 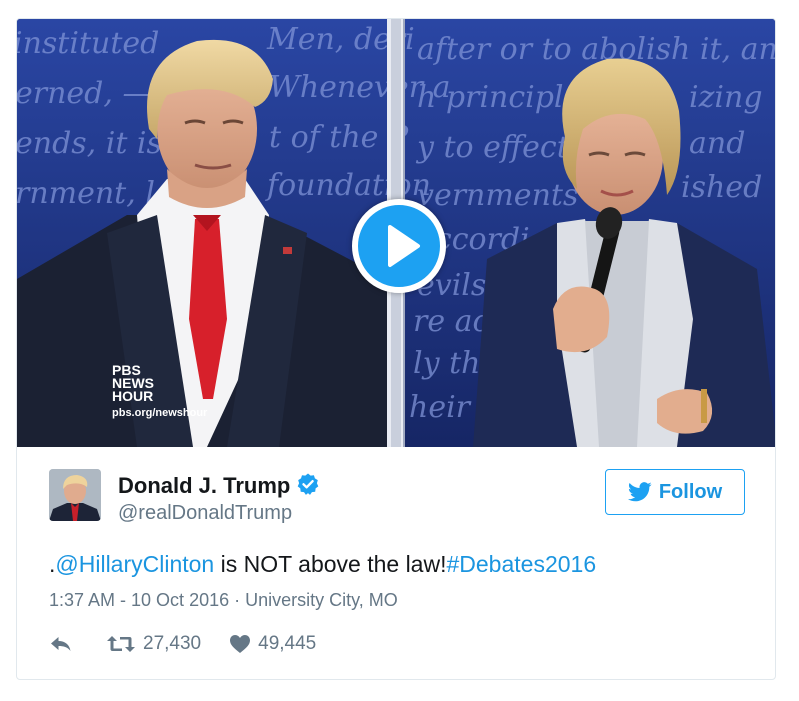 I want to click on display-name: Donald J. Trump, so click(x=219, y=485).